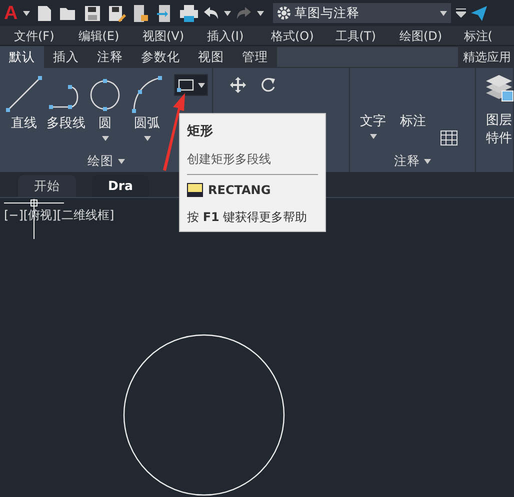  I want to click on tool-label: 图层, so click(499, 121).